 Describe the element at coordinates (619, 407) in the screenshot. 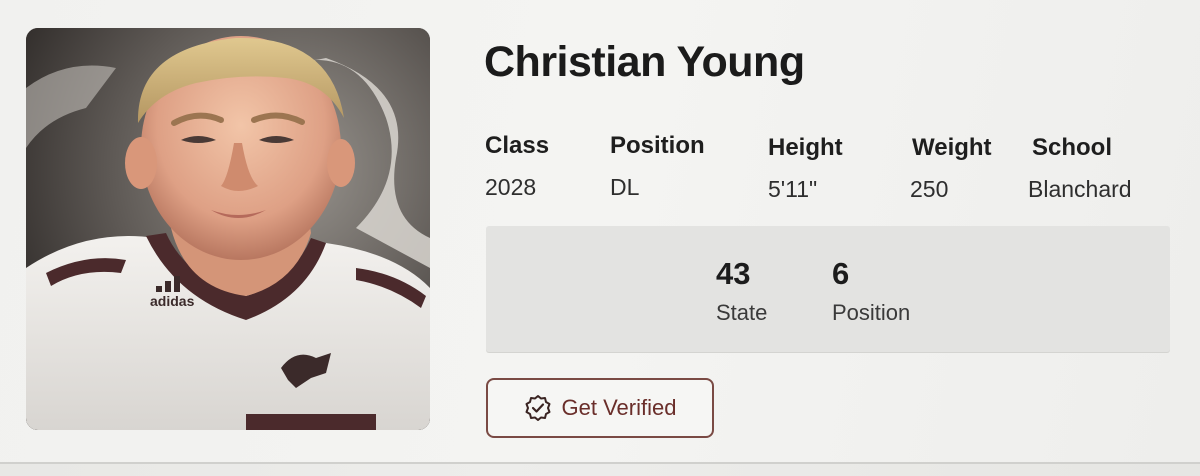

I see `get-verified-label: Get Verified` at that location.